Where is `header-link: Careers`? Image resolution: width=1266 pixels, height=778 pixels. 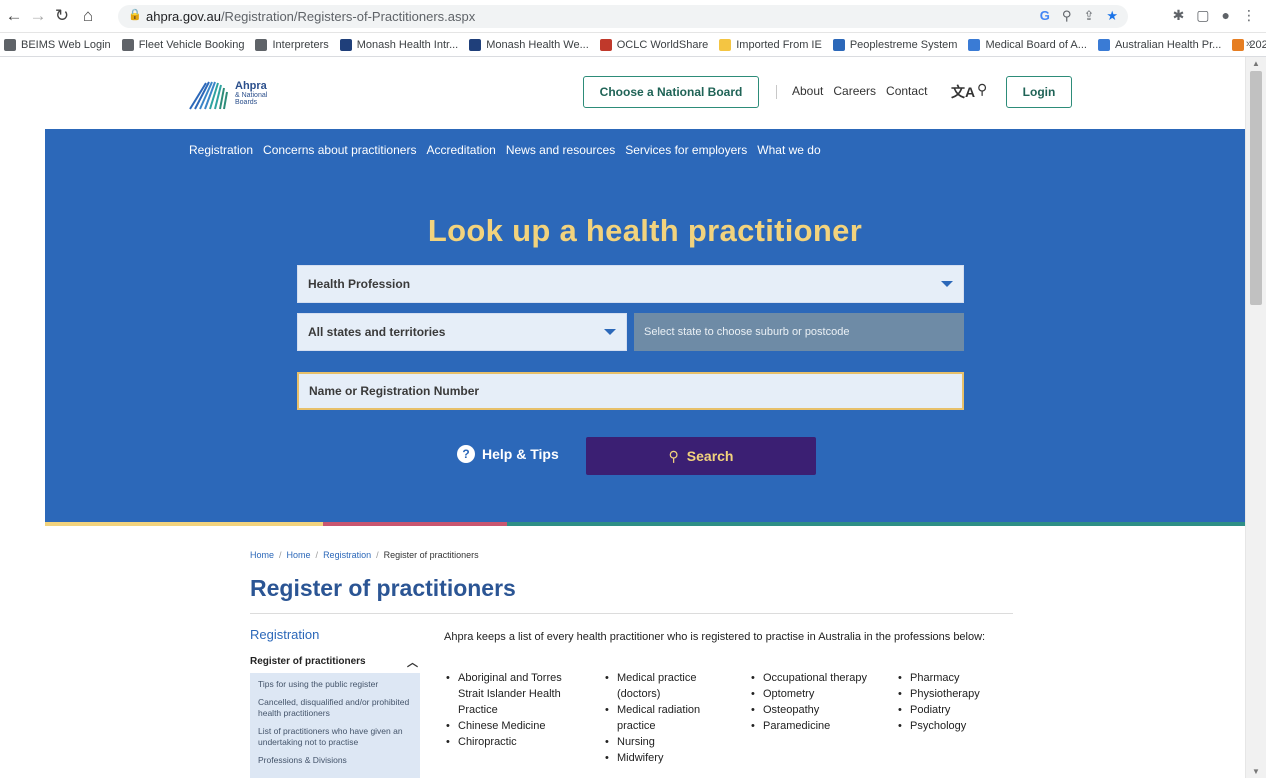 header-link: Careers is located at coordinates (854, 91).